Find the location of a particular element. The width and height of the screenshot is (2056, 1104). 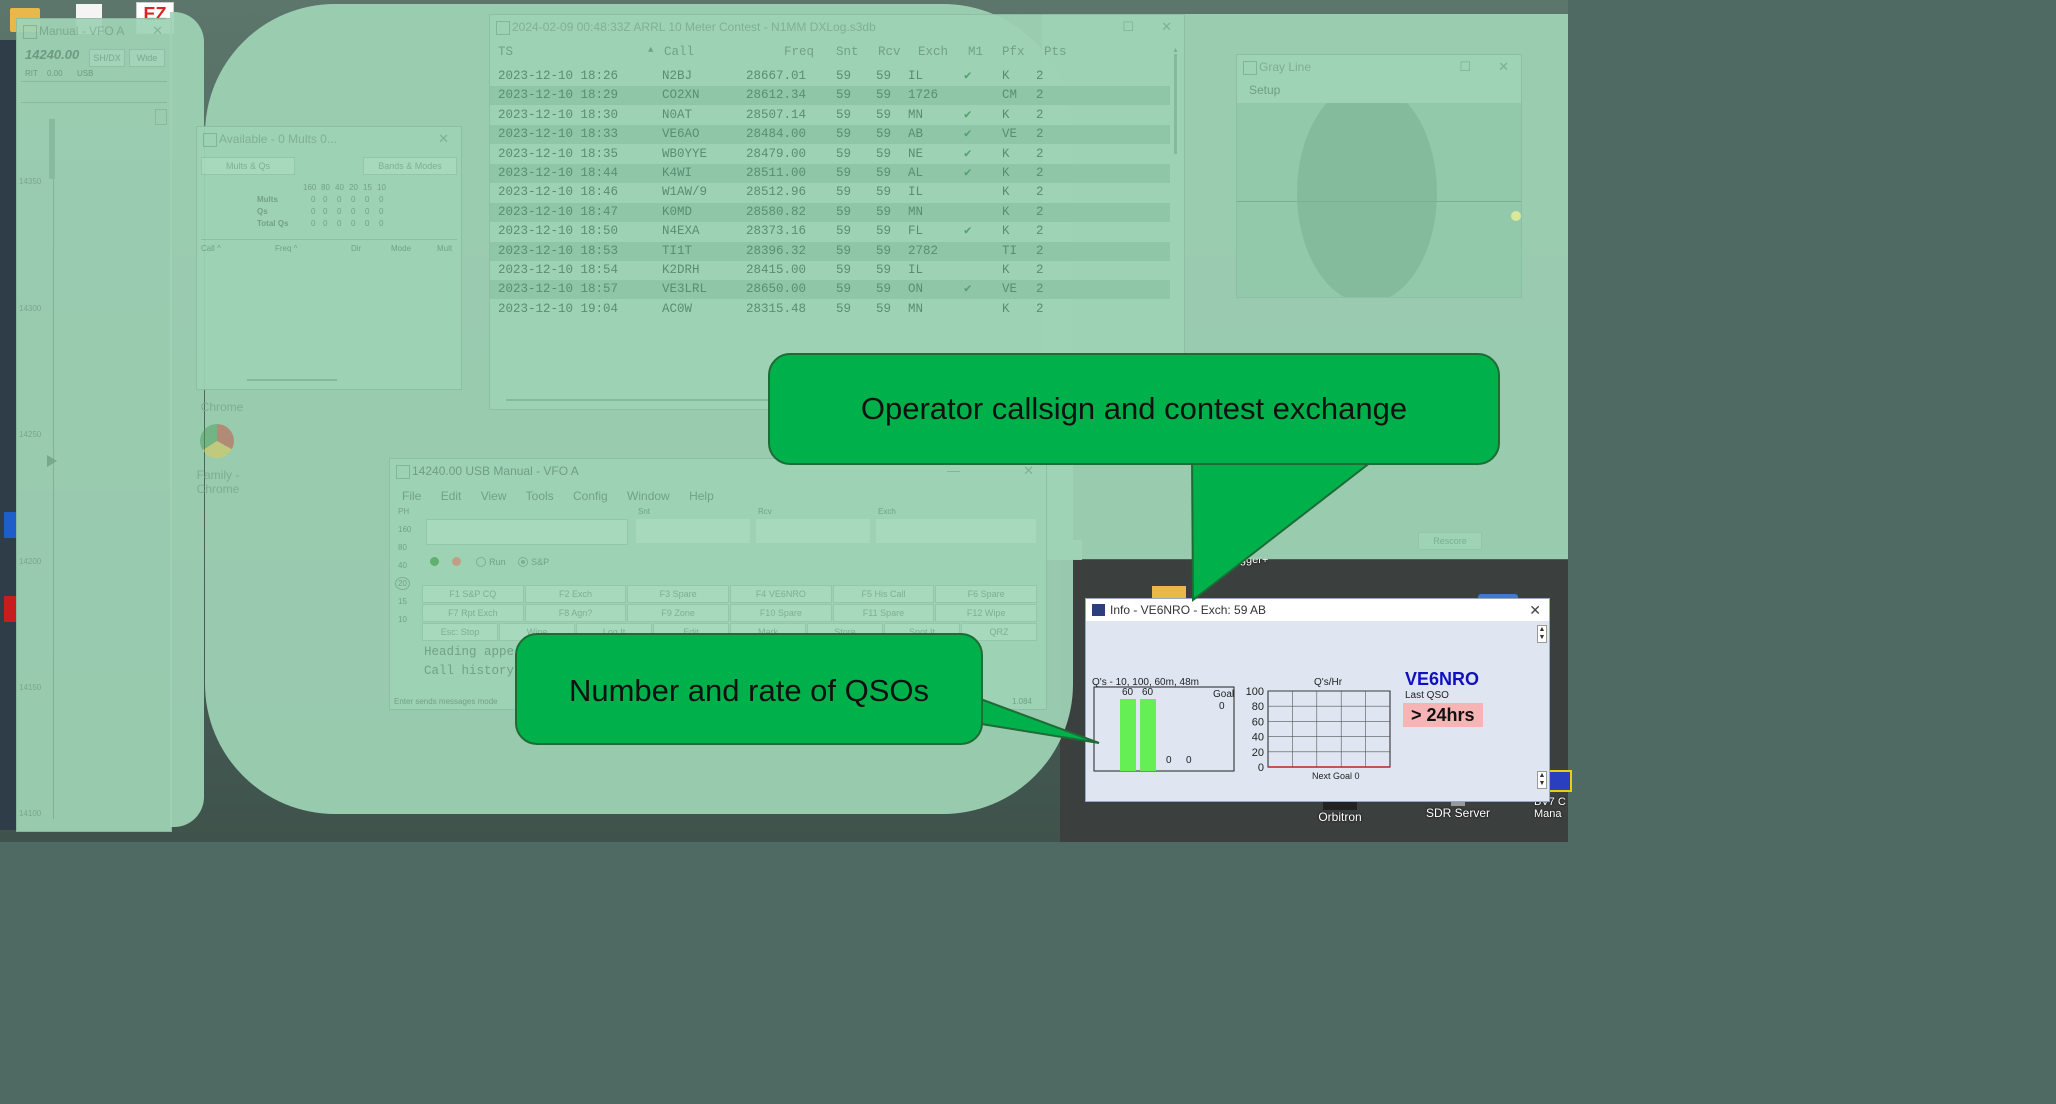

function-key-button: Esc: Stop is located at coordinates (460, 632).